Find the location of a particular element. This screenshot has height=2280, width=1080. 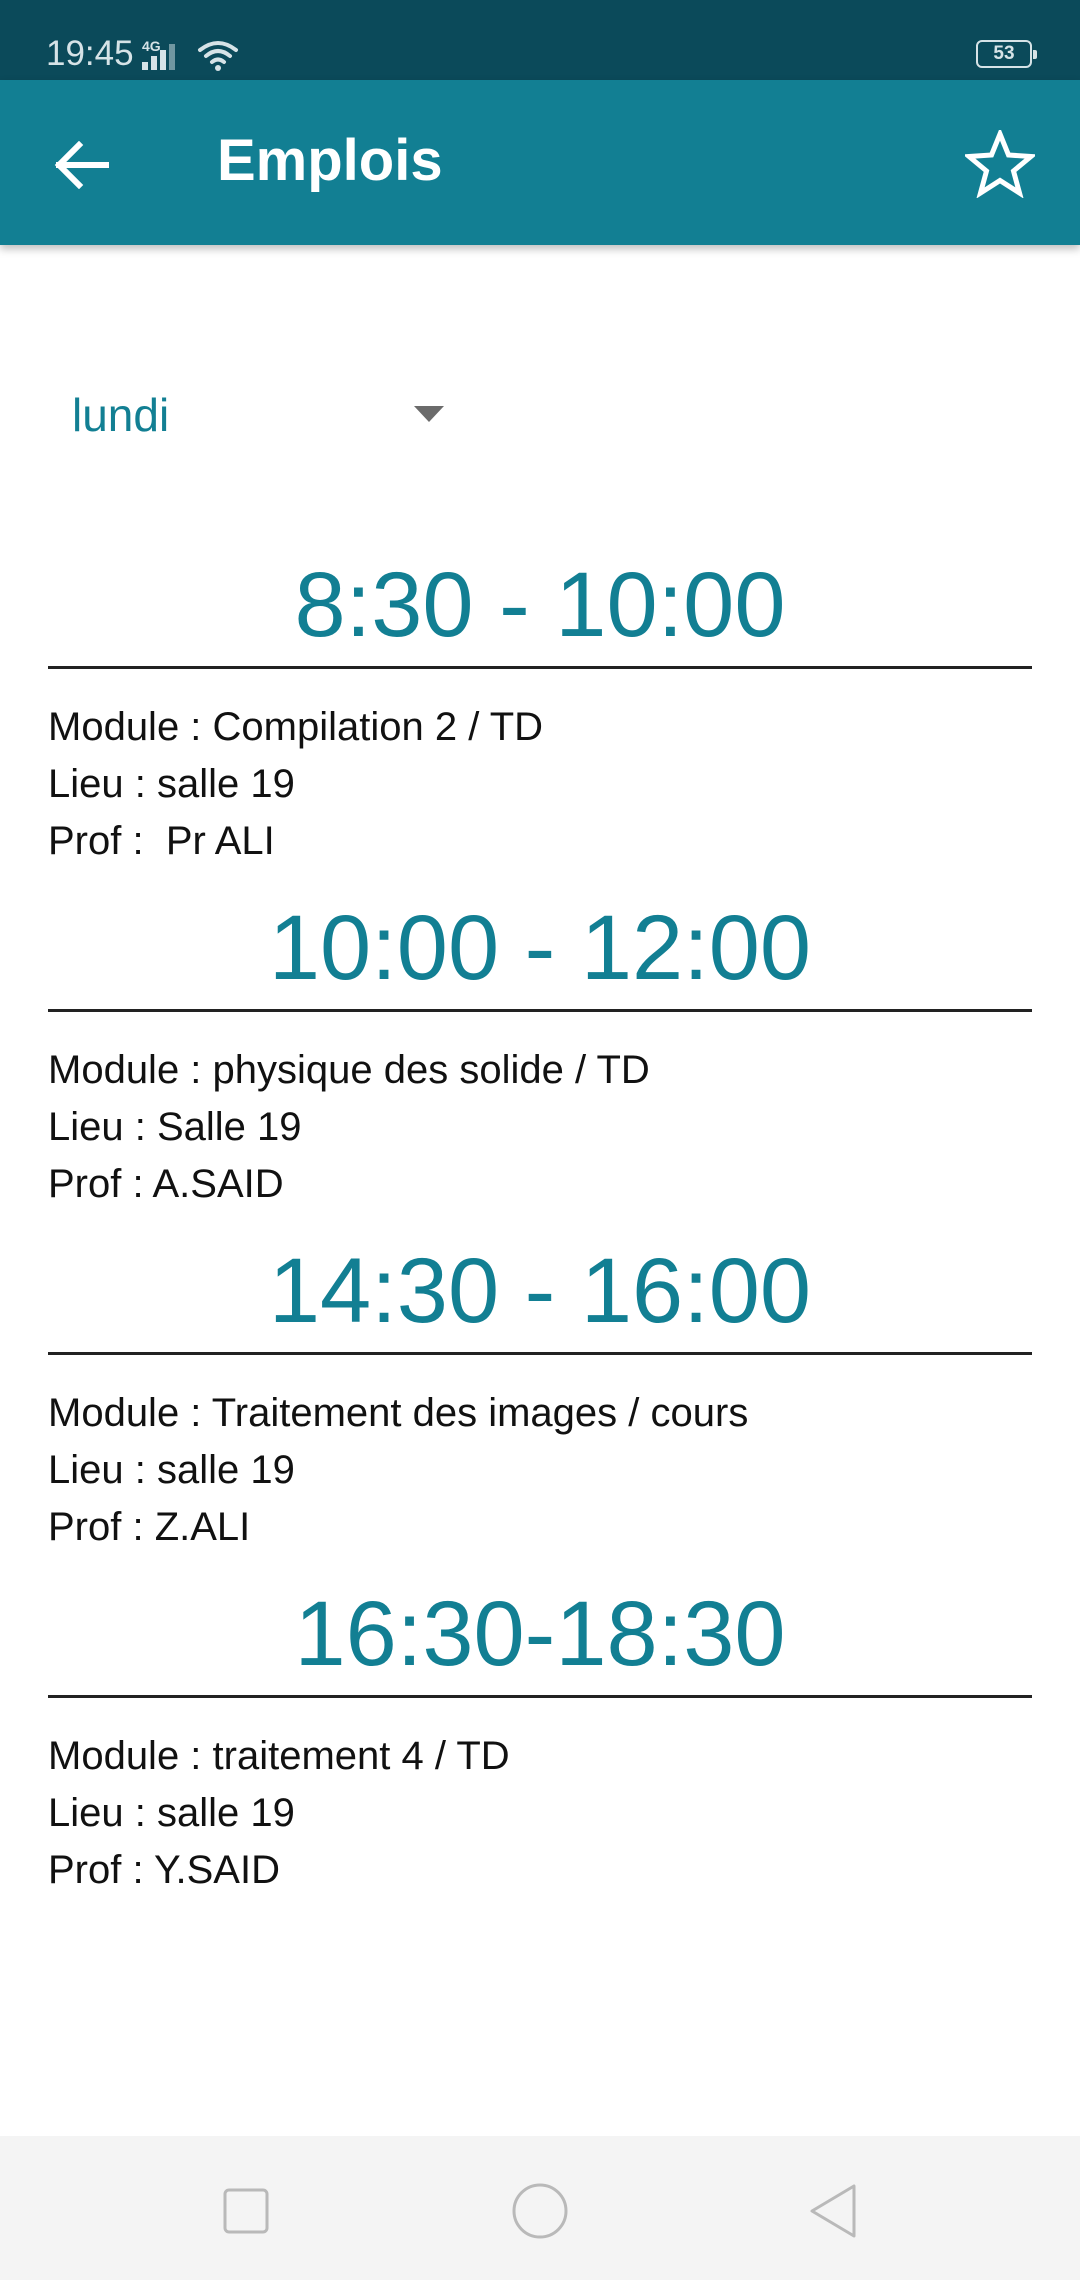

slot-time: 14:30 - 16:00 is located at coordinates (540, 1291).